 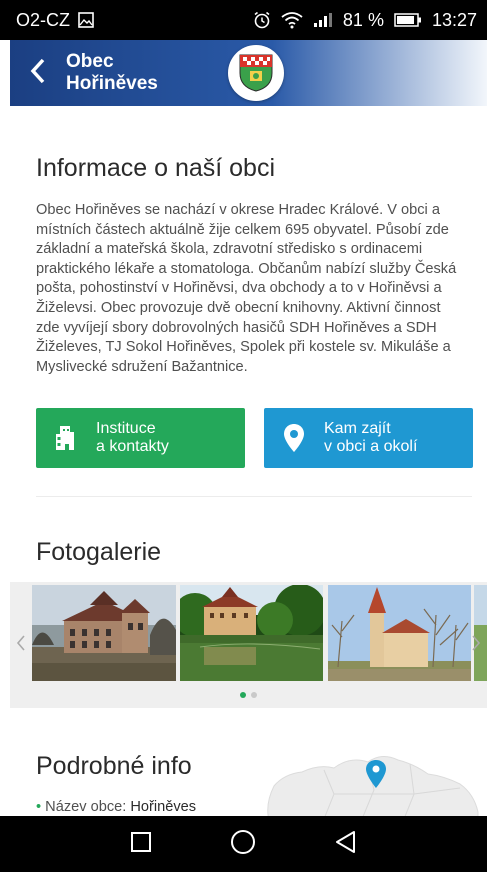 What do you see at coordinates (408, 20) in the screenshot?
I see `battery-icon` at bounding box center [408, 20].